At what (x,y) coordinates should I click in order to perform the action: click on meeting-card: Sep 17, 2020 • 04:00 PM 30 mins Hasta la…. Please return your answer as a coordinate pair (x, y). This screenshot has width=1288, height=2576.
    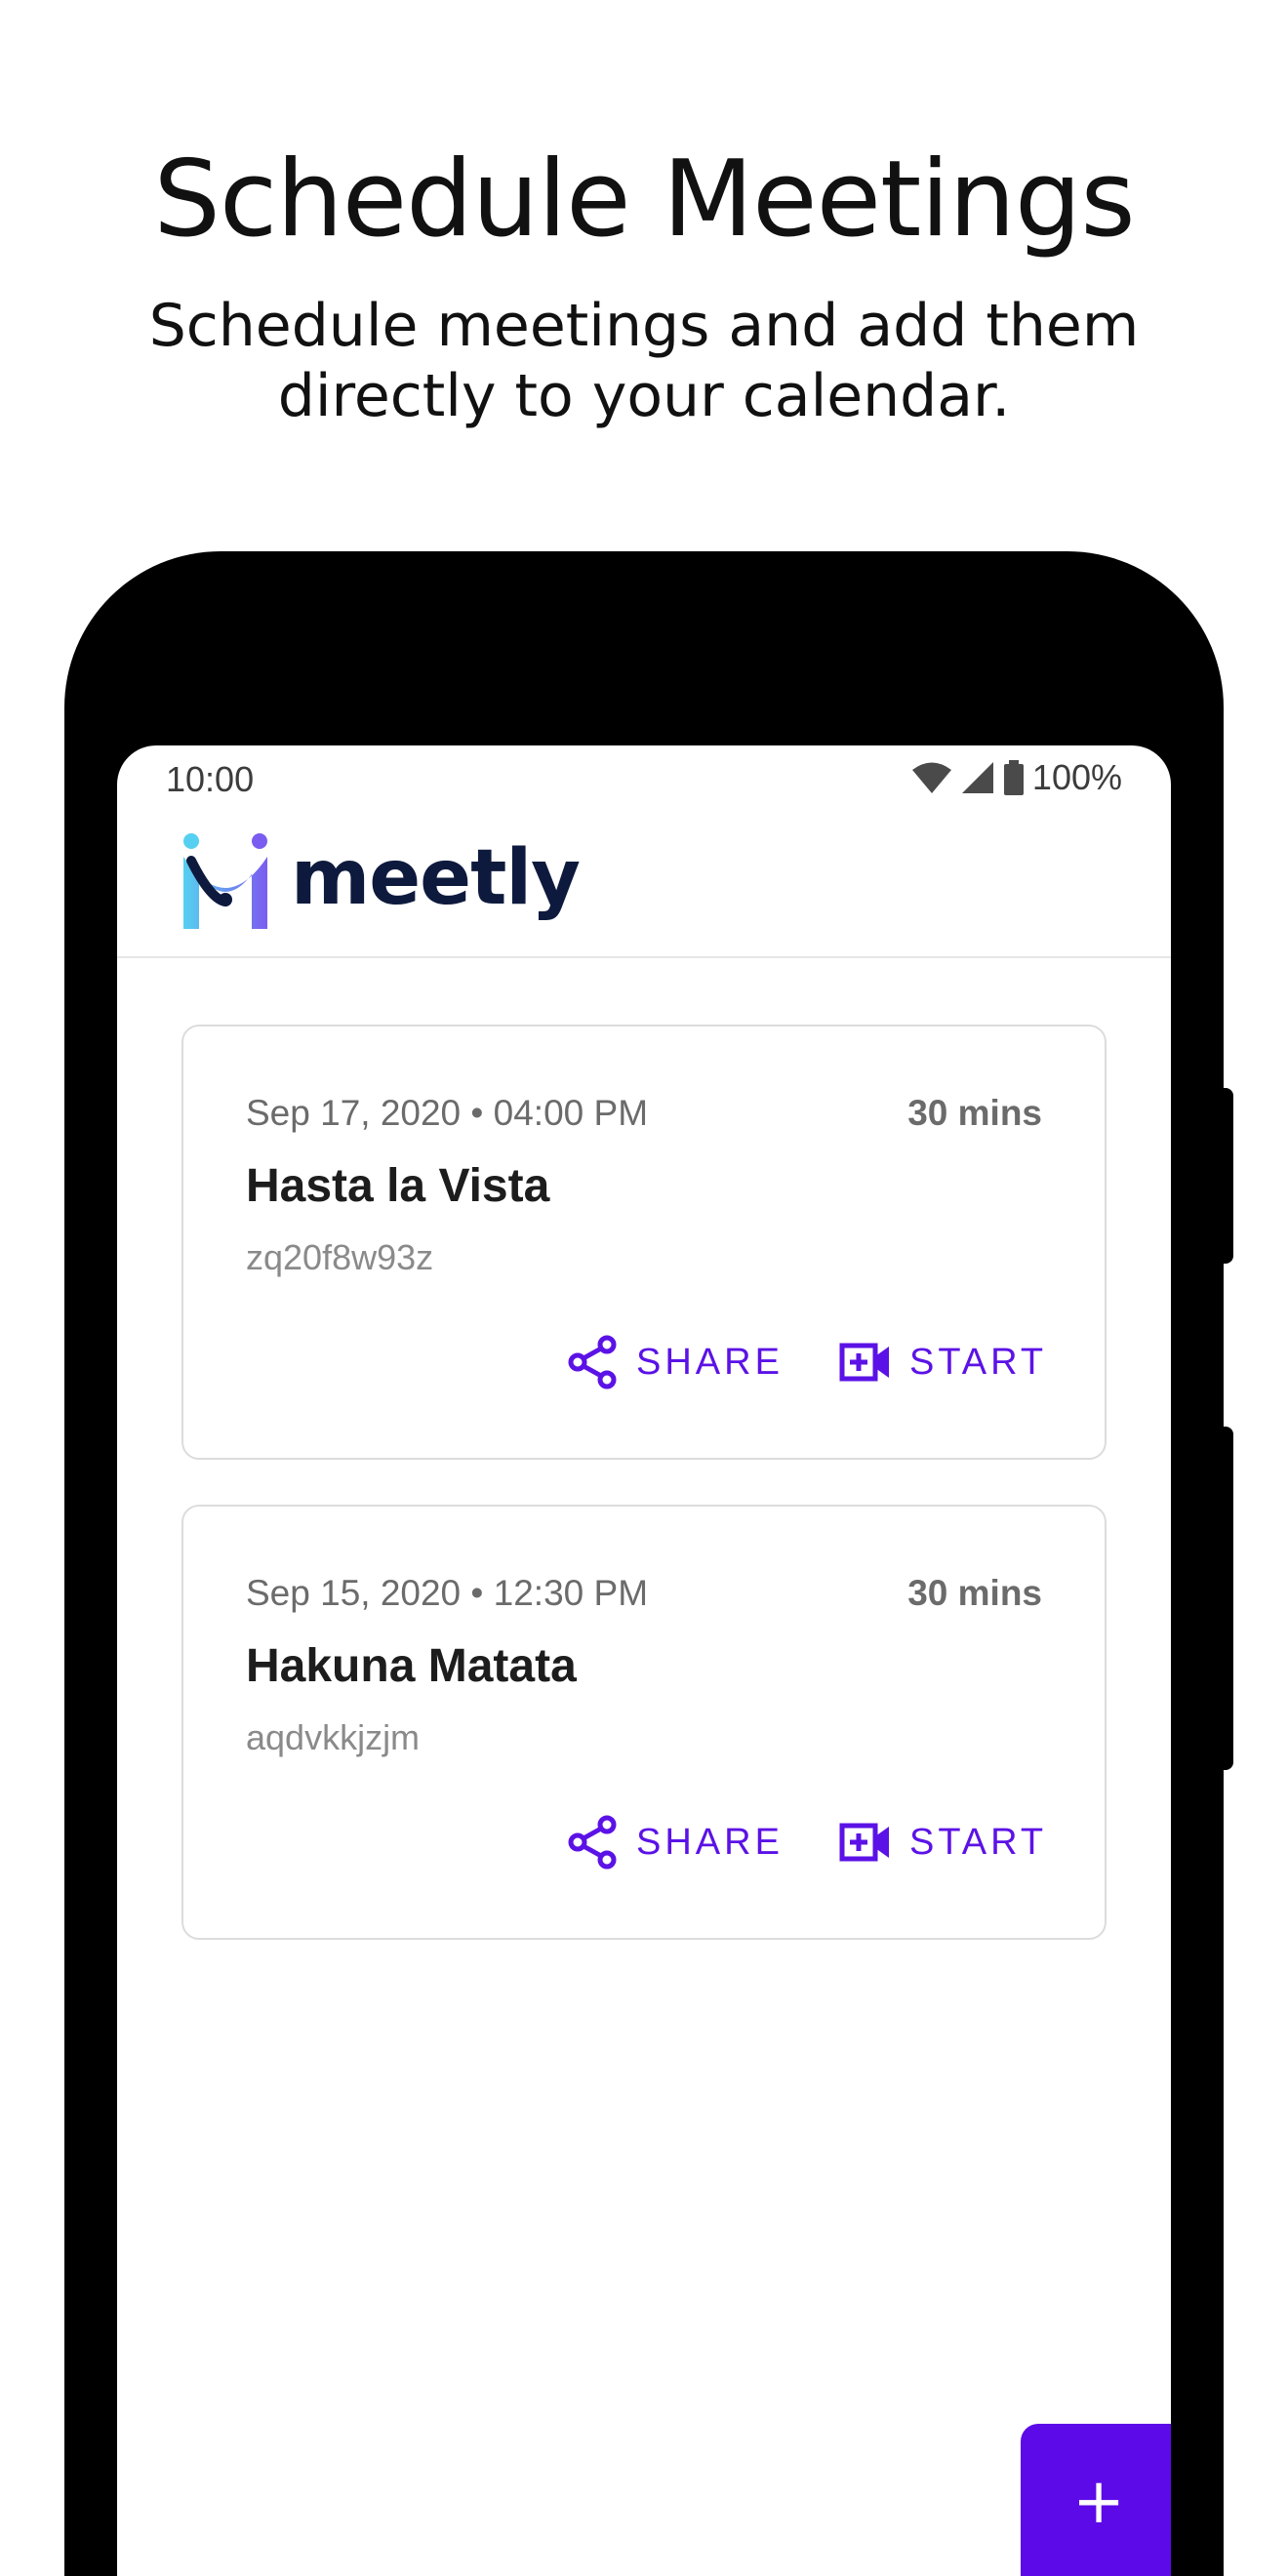
    Looking at the image, I should click on (644, 1242).